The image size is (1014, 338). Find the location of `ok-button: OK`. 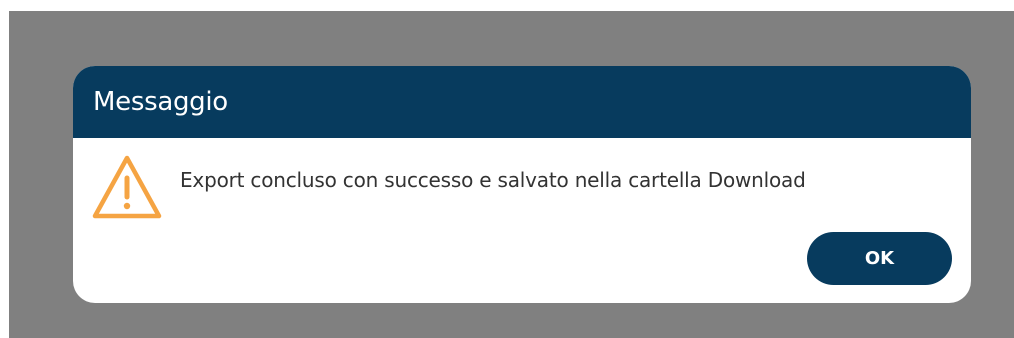

ok-button: OK is located at coordinates (879, 258).